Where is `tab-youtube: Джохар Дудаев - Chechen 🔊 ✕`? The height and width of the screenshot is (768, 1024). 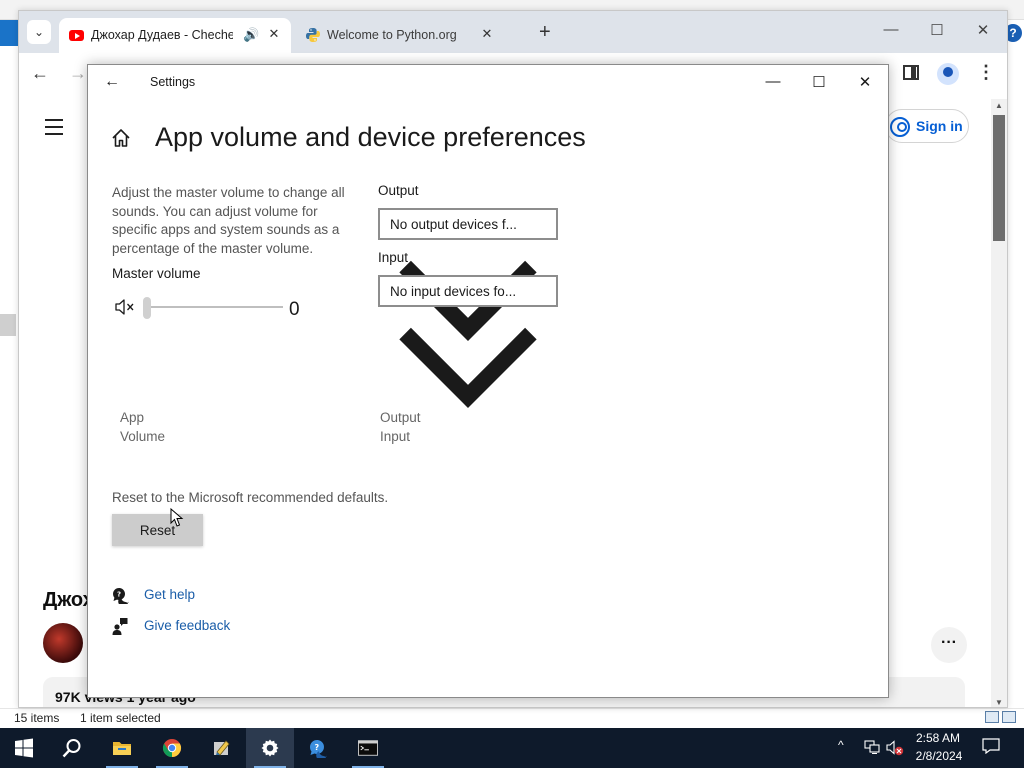 tab-youtube: Джохар Дудаев - Chechen 🔊 ✕ is located at coordinates (175, 35).